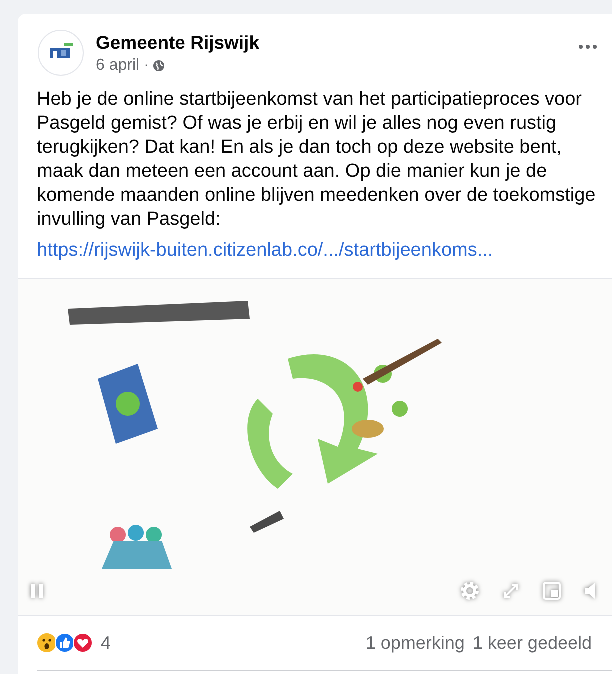 The height and width of the screenshot is (674, 612). I want to click on share-count: 1 keer gedeeld, so click(532, 643).